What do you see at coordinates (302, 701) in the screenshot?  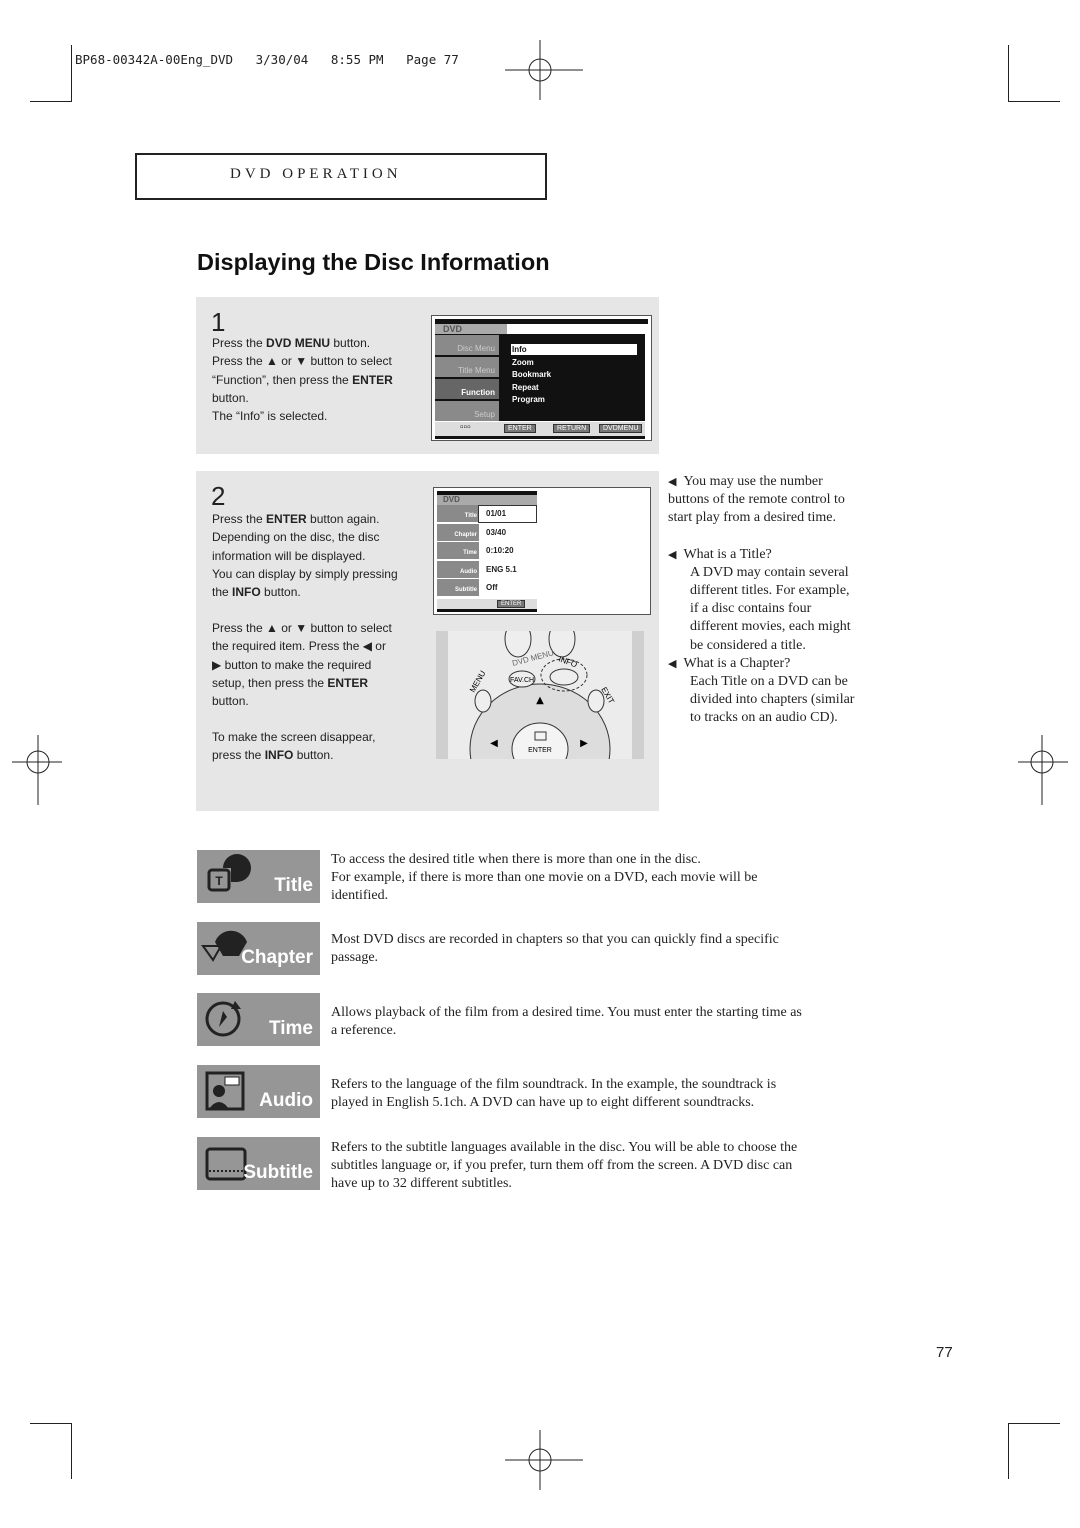 I see `instruction-line: button.` at bounding box center [302, 701].